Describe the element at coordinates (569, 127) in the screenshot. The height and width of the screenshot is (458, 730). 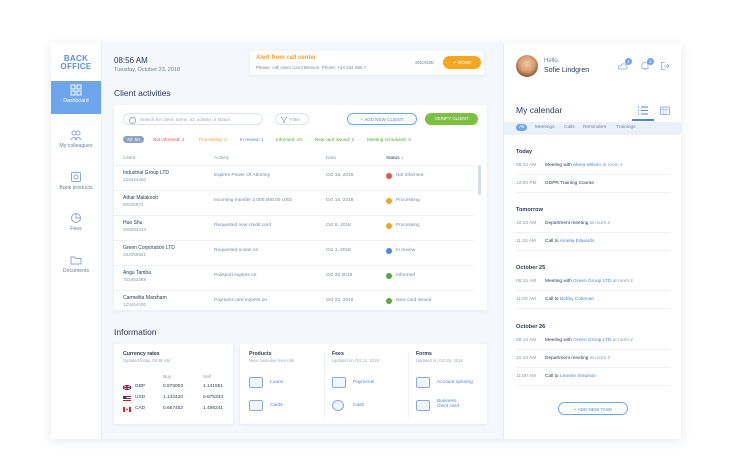
I see `filter-tab-calls: Calls` at that location.